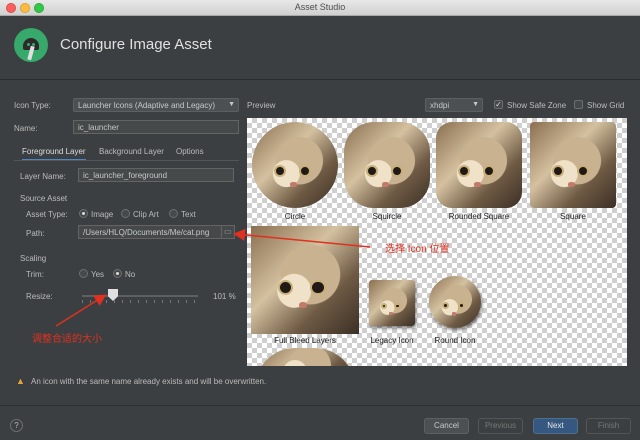 The height and width of the screenshot is (440, 640). What do you see at coordinates (35, 233) in the screenshot?
I see `path-label: Path:` at bounding box center [35, 233].